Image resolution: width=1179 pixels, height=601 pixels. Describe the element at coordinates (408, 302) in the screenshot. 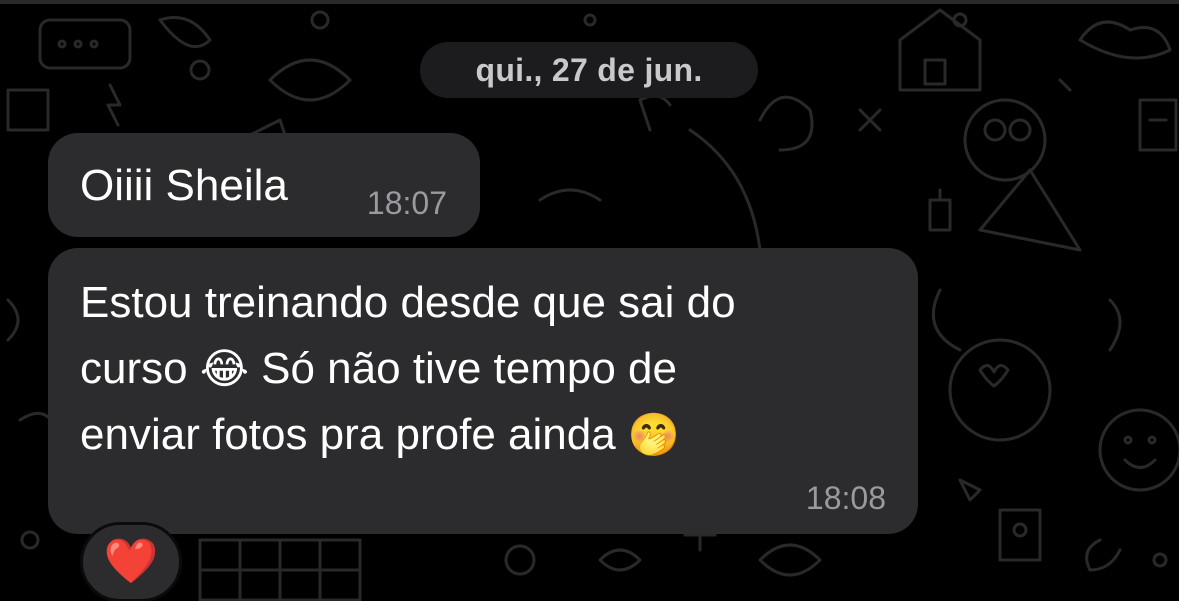

I see `message-line: Estou treinando desde que sai do` at that location.